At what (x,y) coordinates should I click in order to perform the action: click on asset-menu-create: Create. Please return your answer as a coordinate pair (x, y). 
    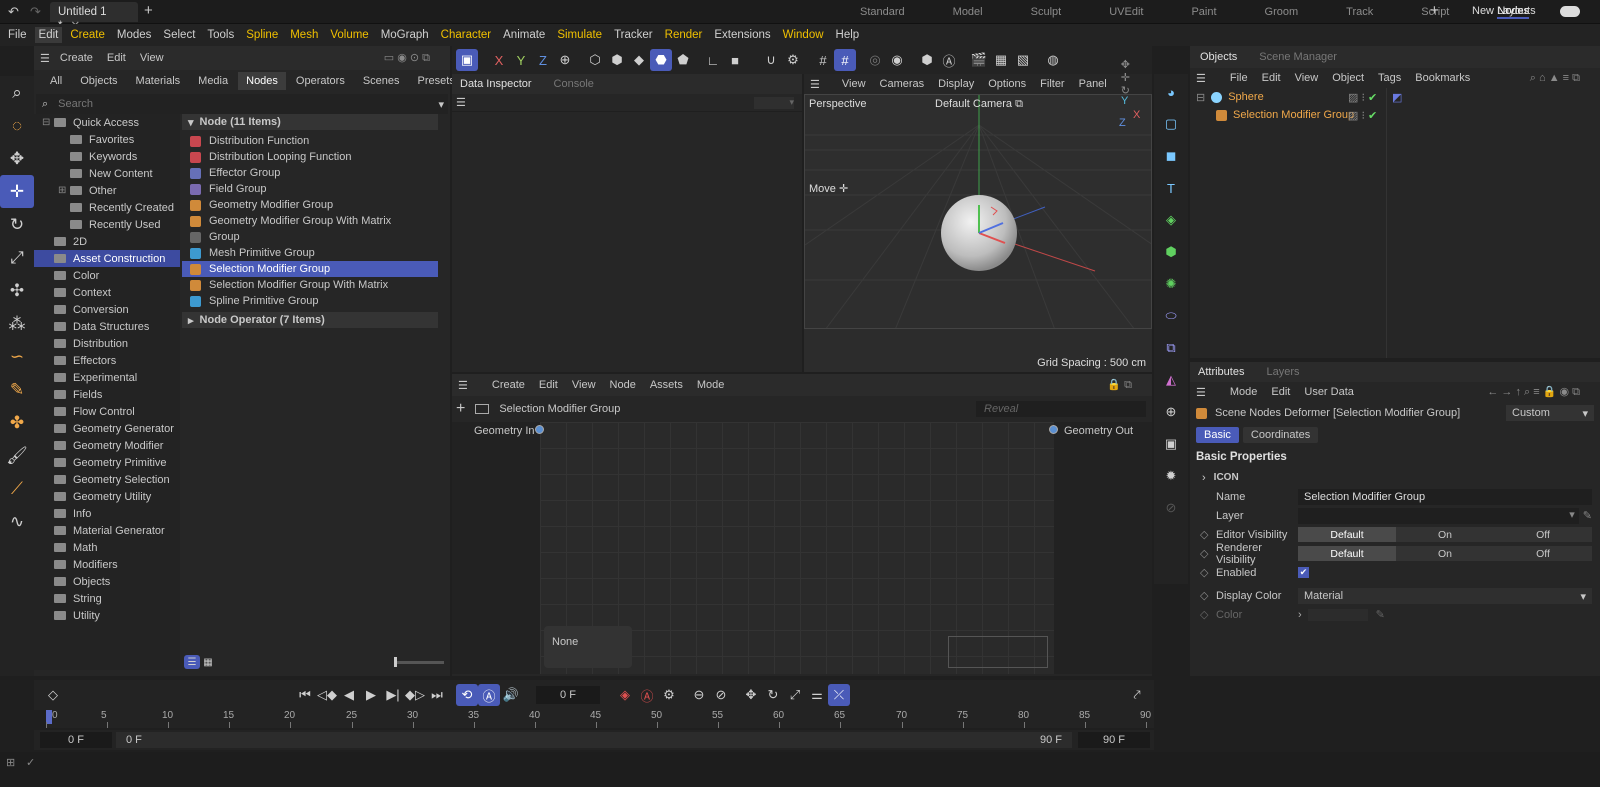
    Looking at the image, I should click on (76, 58).